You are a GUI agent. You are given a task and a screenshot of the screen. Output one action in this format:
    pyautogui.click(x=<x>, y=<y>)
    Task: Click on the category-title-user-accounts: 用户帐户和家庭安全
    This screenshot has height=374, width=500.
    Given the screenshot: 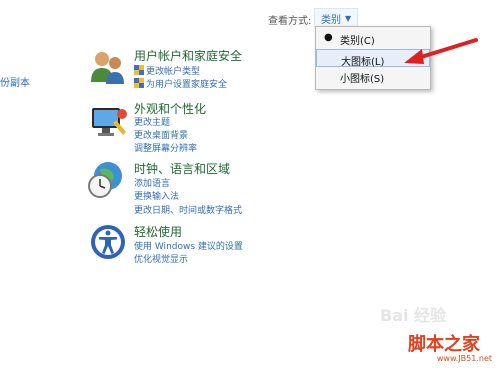 What is the action you would take?
    pyautogui.click(x=188, y=55)
    